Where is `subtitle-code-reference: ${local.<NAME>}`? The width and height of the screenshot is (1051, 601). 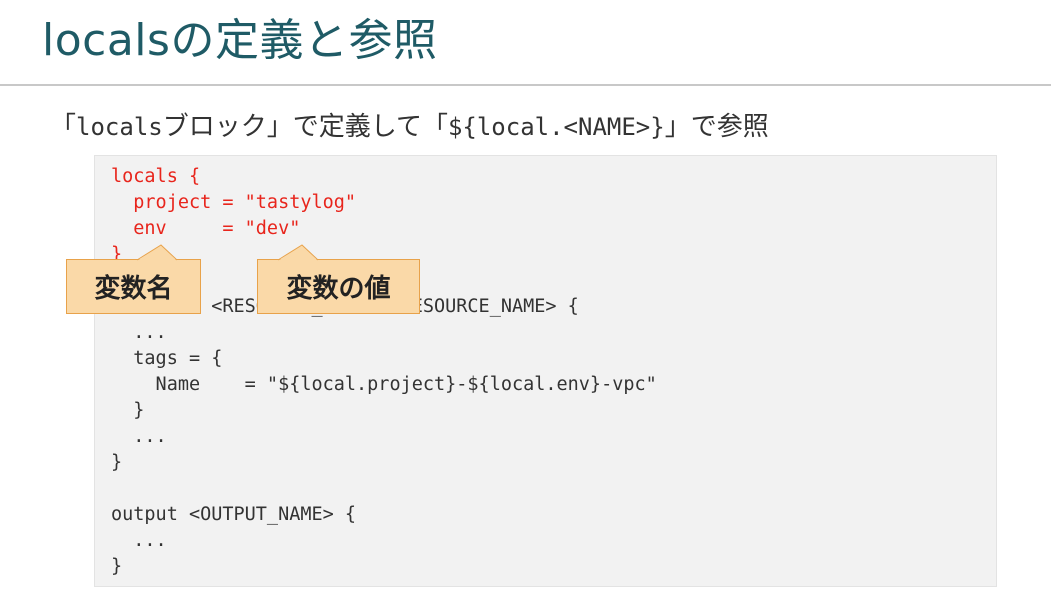
subtitle-code-reference: ${local.<NAME>} is located at coordinates (556, 127).